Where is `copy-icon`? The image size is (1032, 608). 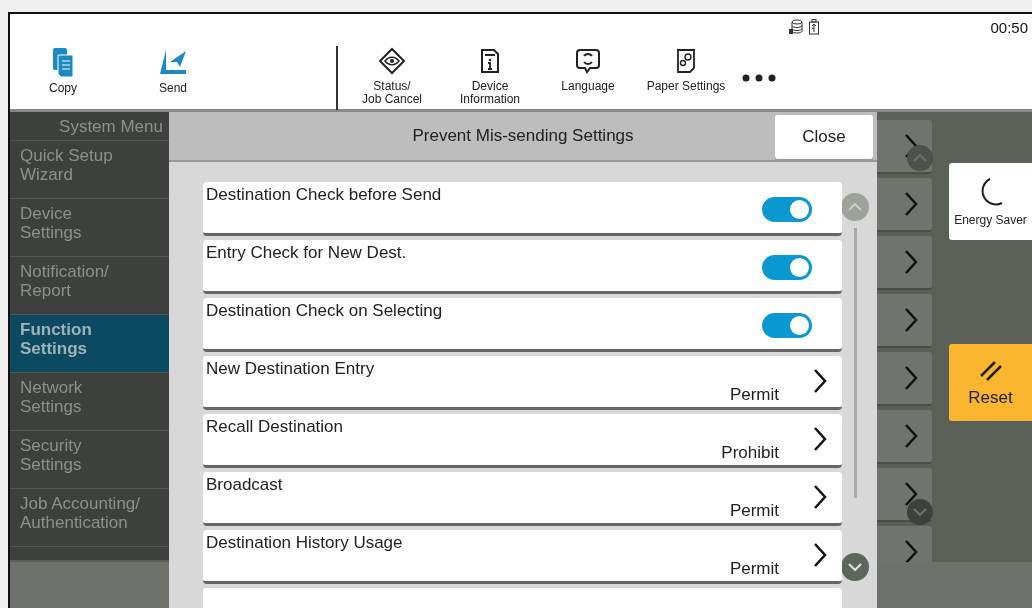 copy-icon is located at coordinates (63, 63).